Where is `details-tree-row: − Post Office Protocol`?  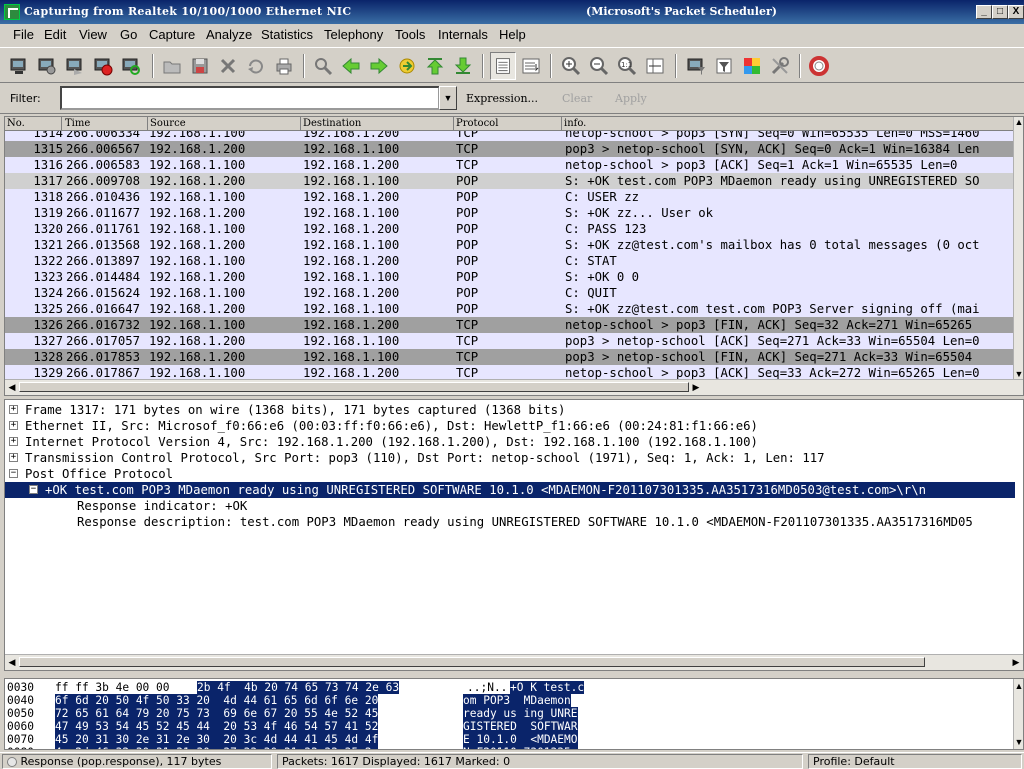
details-tree-row: − Post Office Protocol is located at coordinates (510, 474).